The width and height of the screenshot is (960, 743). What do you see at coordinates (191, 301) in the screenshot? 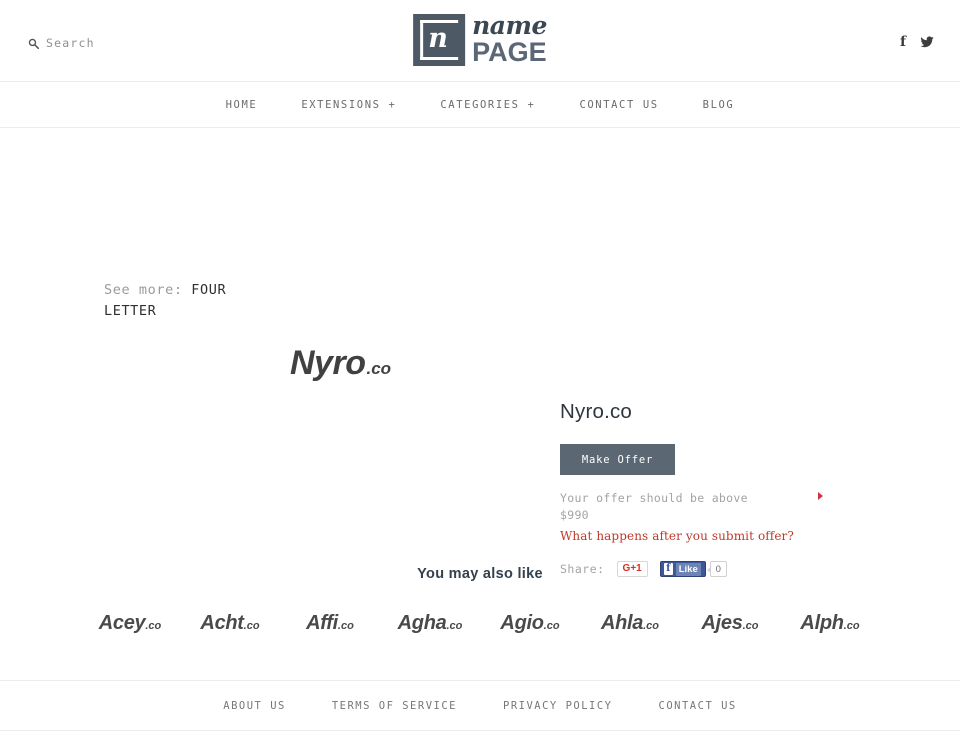
I see `breadcrumb: See more: FOUR LETTER` at bounding box center [191, 301].